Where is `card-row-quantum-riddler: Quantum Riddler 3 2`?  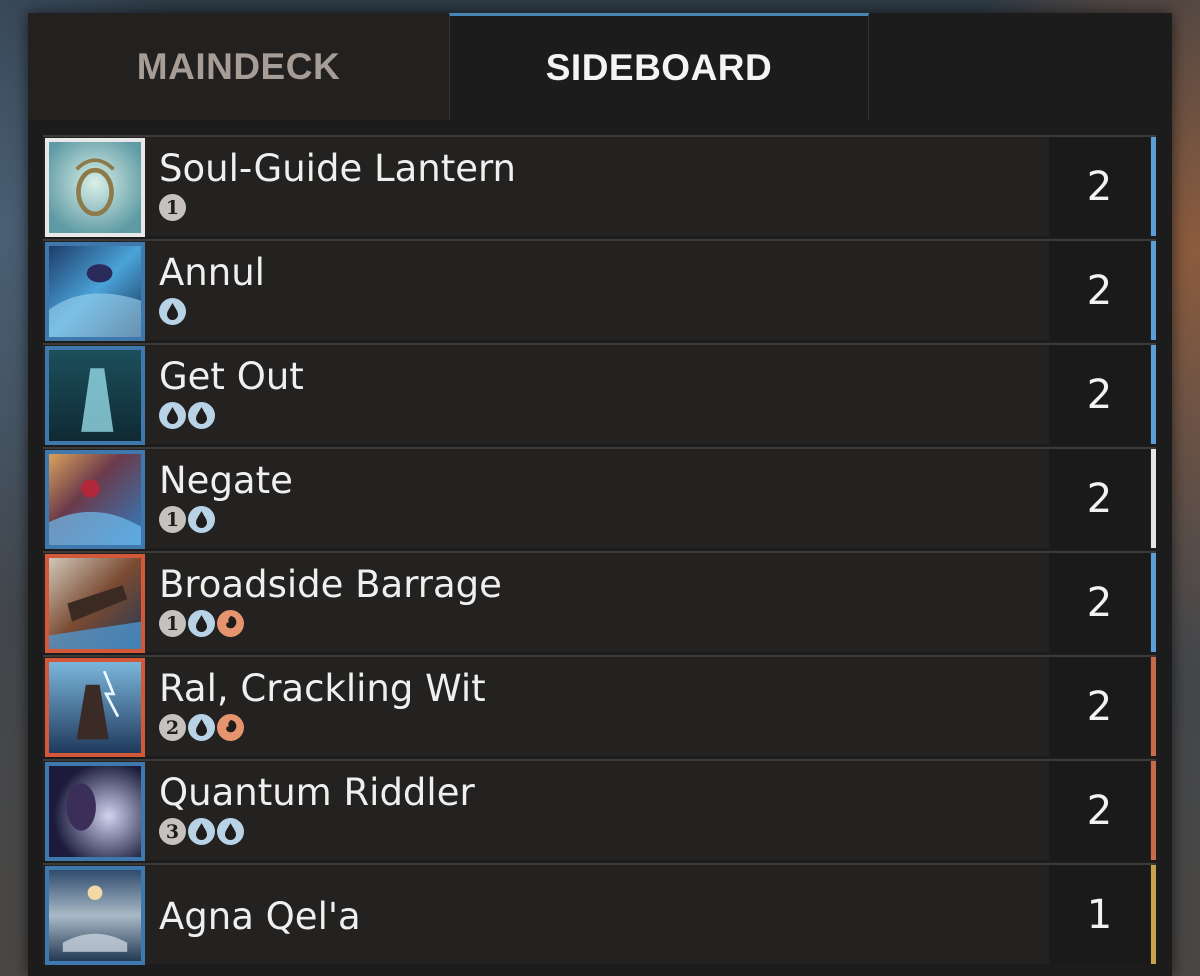 card-row-quantum-riddler: Quantum Riddler 3 2 is located at coordinates (599, 810).